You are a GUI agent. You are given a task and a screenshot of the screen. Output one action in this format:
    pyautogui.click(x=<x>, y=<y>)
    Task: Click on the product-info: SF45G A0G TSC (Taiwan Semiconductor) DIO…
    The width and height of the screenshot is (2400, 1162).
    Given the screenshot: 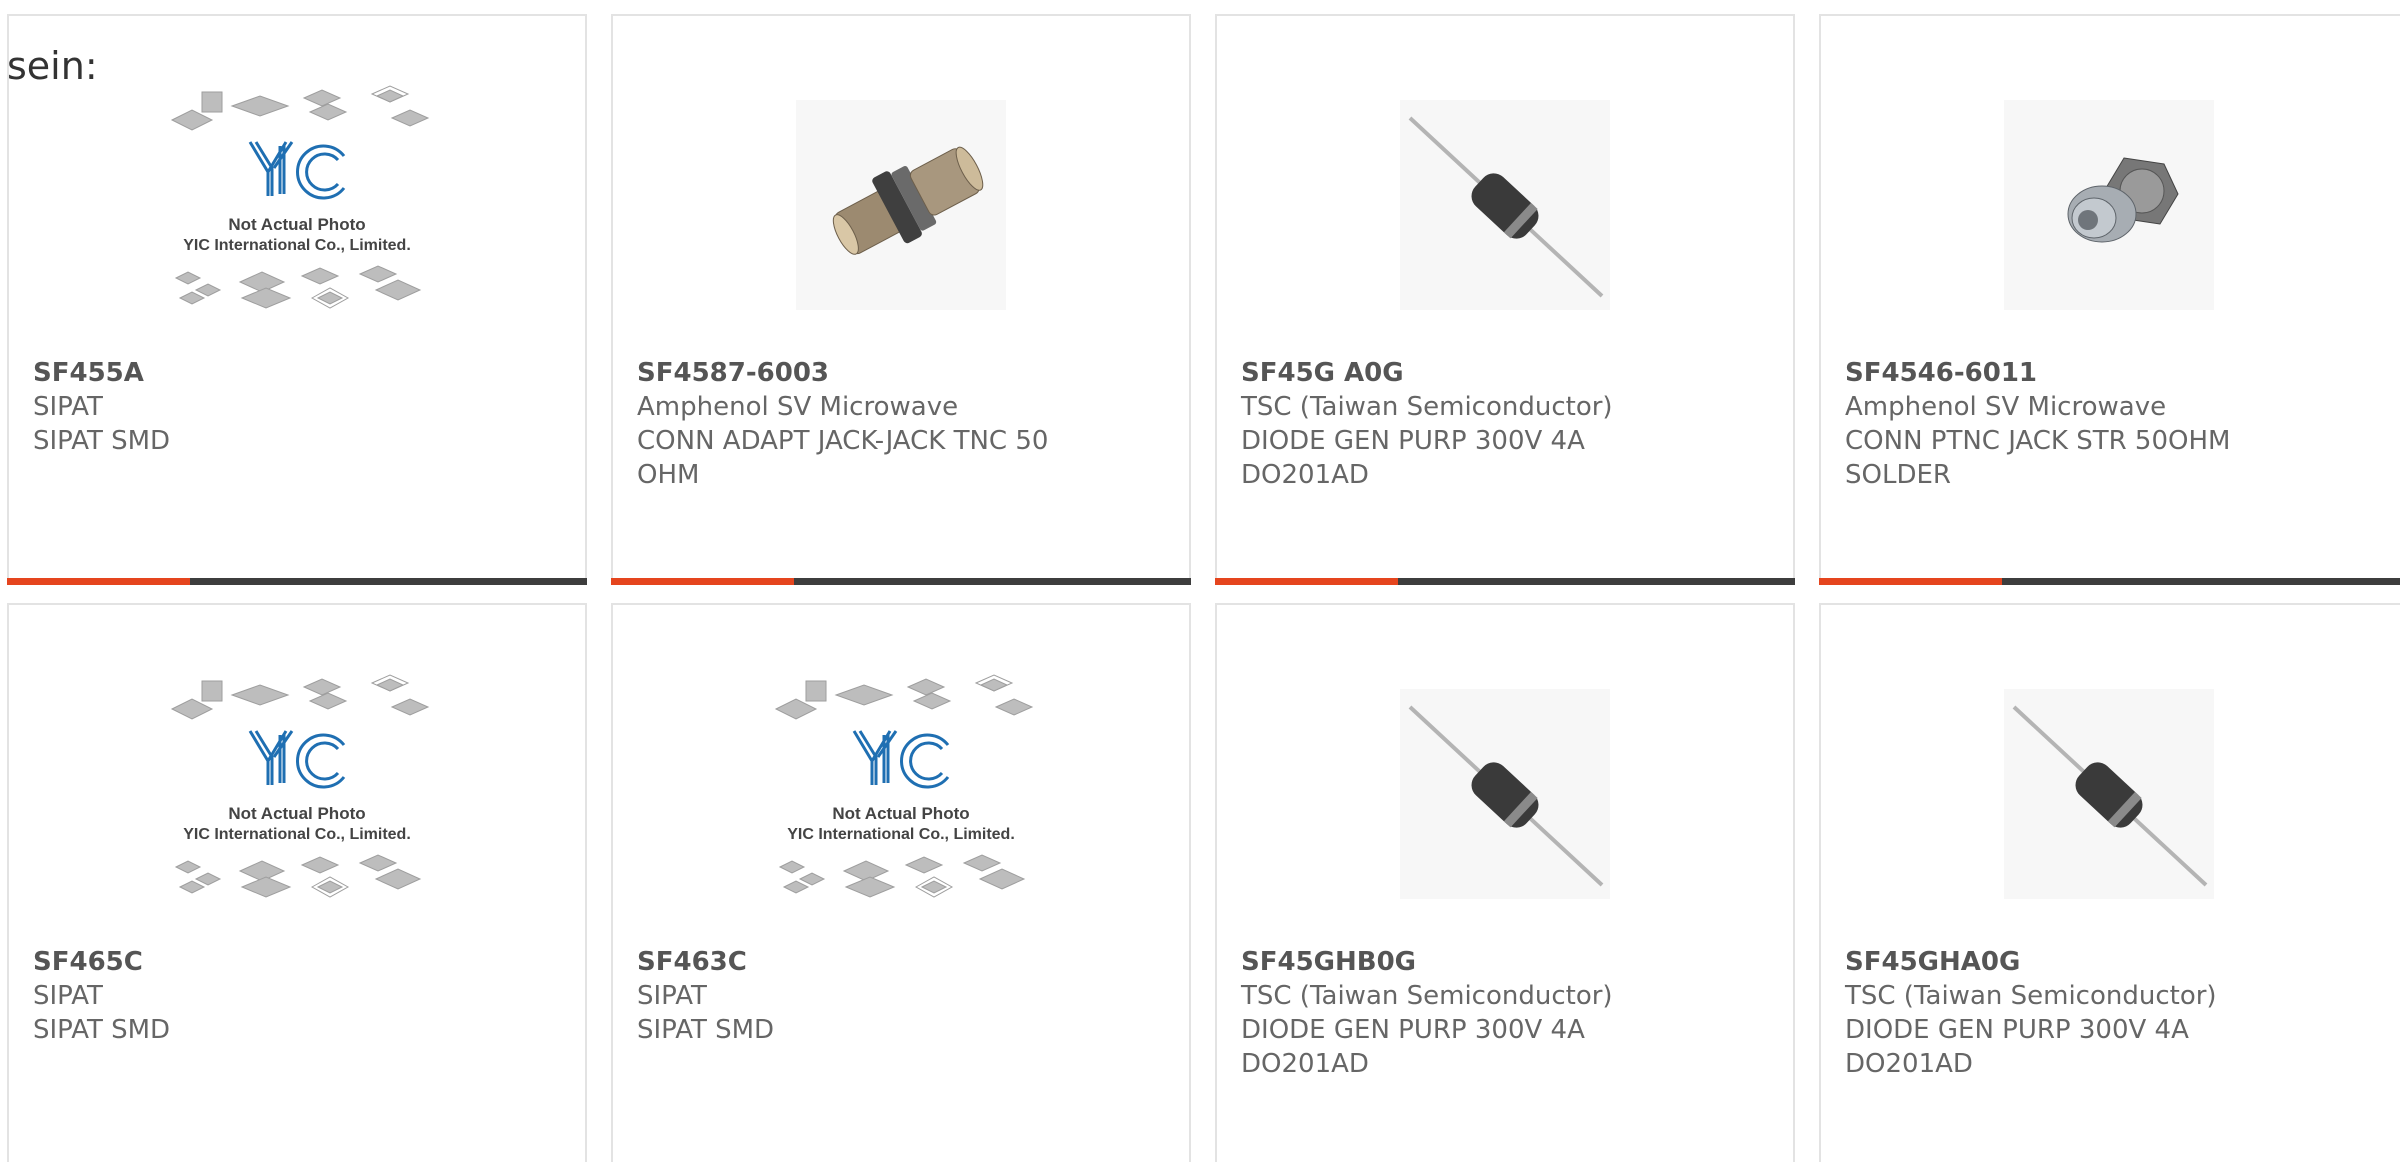 What is the action you would take?
    pyautogui.click(x=1461, y=424)
    